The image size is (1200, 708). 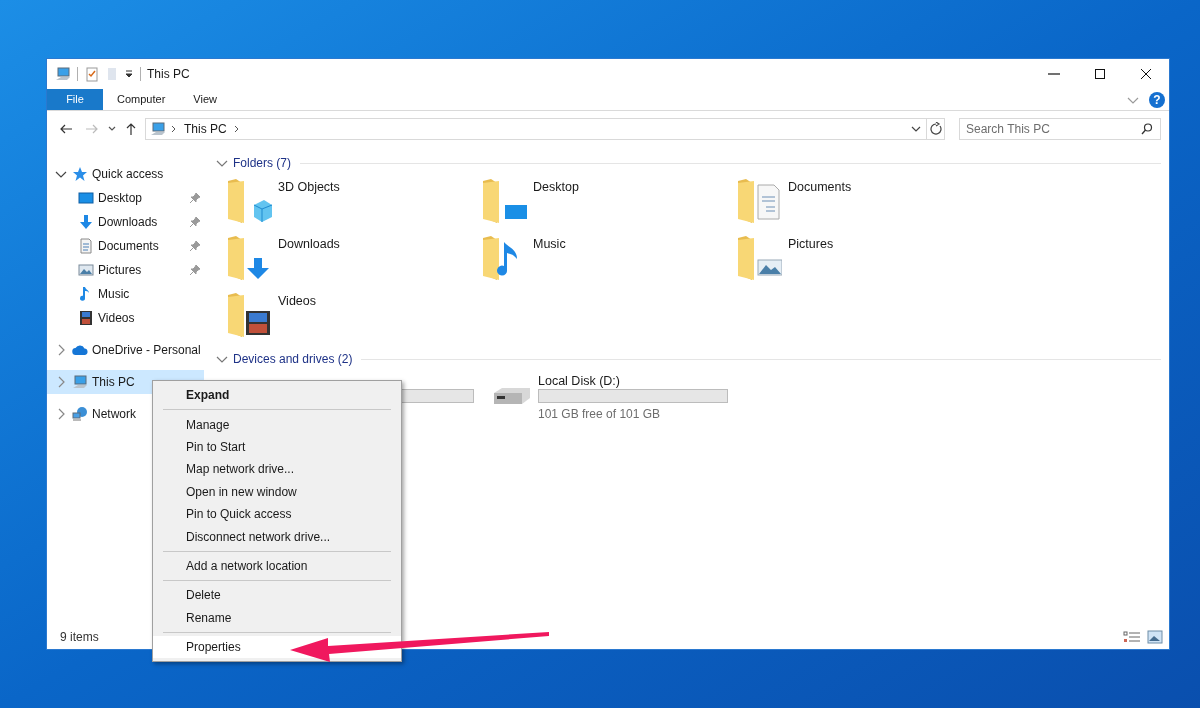 What do you see at coordinates (277, 491) in the screenshot?
I see `menu-item: Open in new window` at bounding box center [277, 491].